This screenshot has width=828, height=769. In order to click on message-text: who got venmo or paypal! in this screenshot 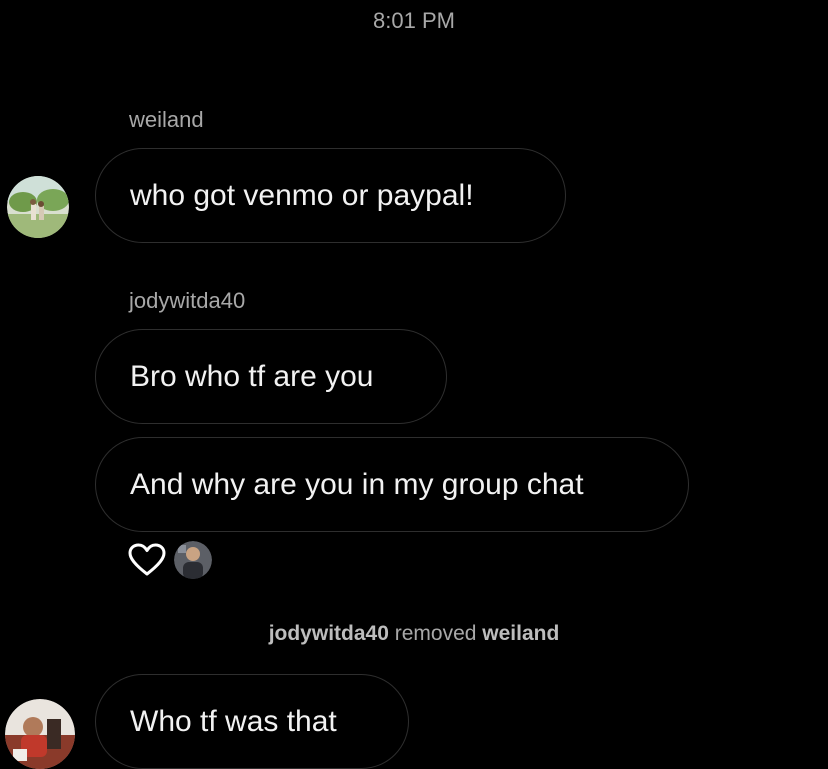, I will do `click(302, 195)`.